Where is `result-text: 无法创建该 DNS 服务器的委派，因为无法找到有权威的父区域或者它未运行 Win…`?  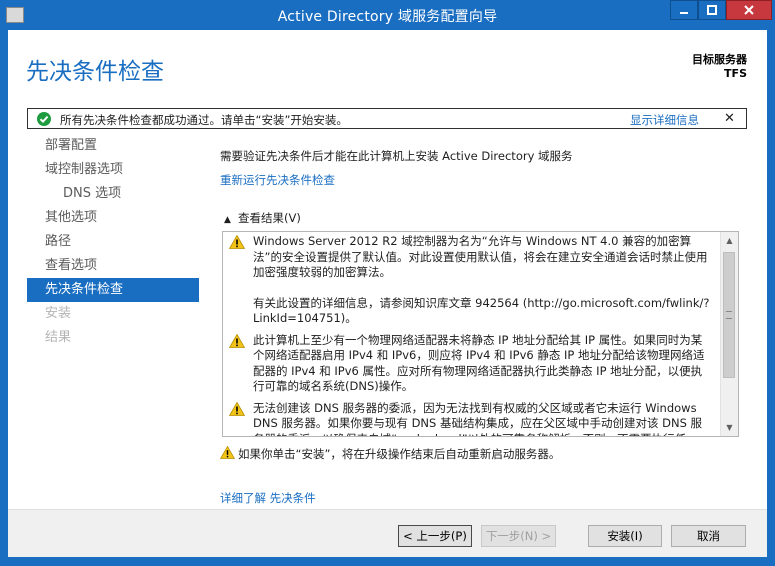 result-text: 无法创建该 DNS 服务器的委派，因为无法找到有权威的父区域或者它未运行 Win… is located at coordinates (478, 418).